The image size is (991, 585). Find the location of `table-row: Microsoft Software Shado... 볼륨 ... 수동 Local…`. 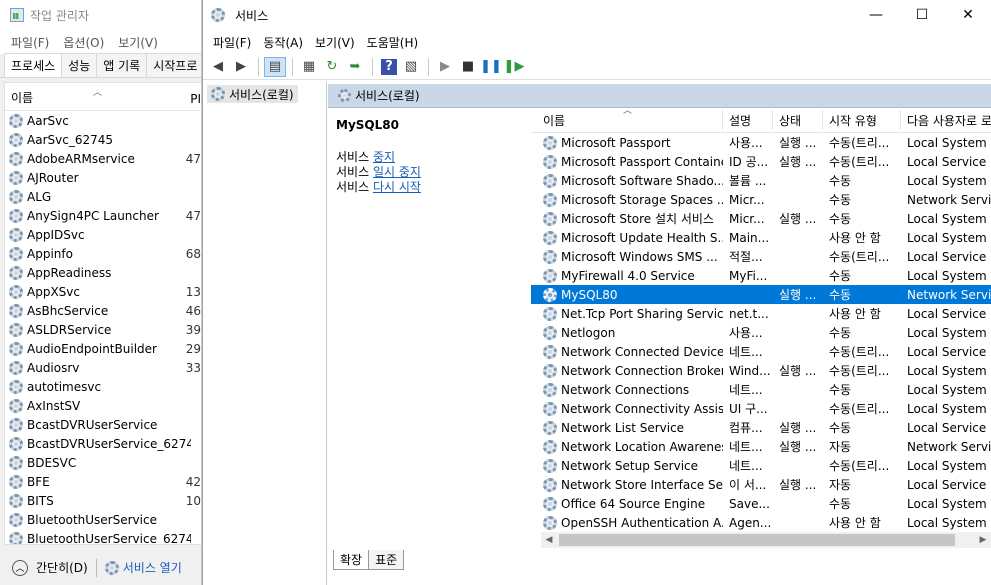

table-row: Microsoft Software Shado... 볼륨 ... 수동 Local… is located at coordinates (761, 180).